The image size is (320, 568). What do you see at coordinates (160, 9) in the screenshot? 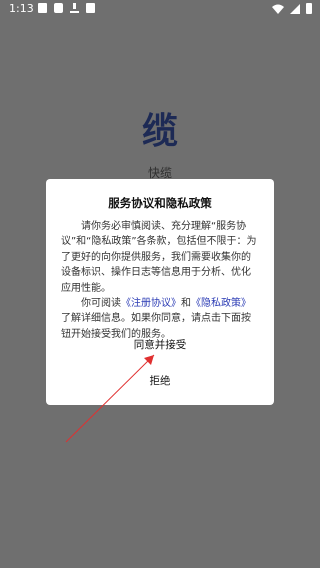
I see `status-bar: 1:13` at bounding box center [160, 9].